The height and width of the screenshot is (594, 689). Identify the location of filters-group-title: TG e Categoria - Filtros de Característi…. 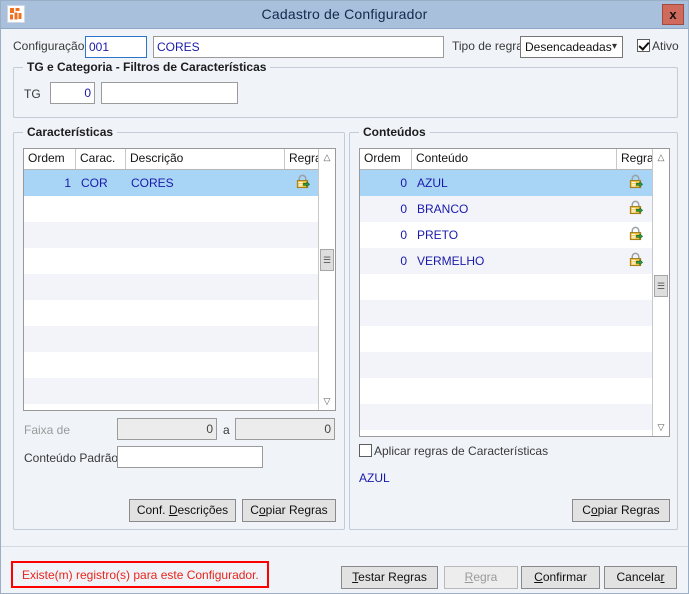
(147, 67).